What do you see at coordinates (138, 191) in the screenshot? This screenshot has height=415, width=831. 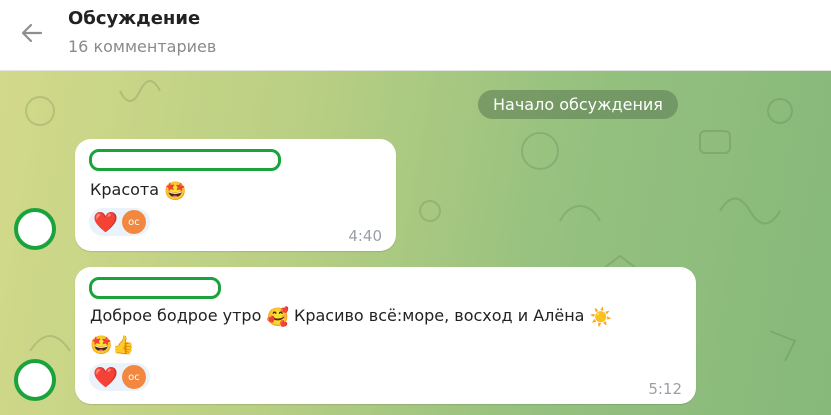 I see `message-text: Красота 🤩` at bounding box center [138, 191].